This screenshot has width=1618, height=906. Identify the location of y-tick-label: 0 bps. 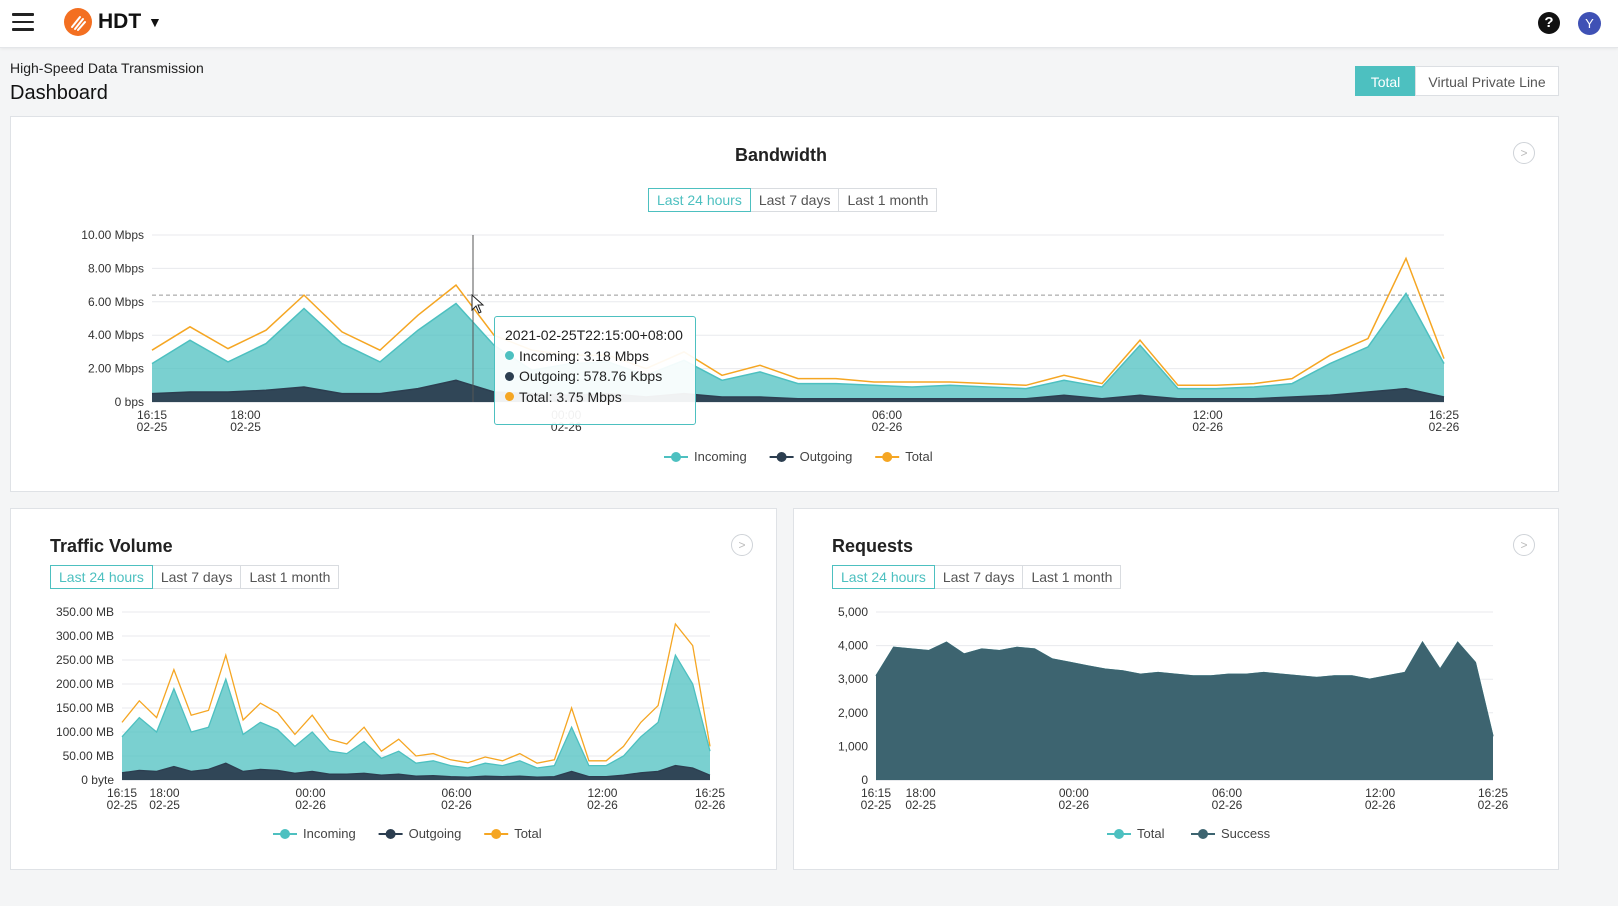
(129, 402).